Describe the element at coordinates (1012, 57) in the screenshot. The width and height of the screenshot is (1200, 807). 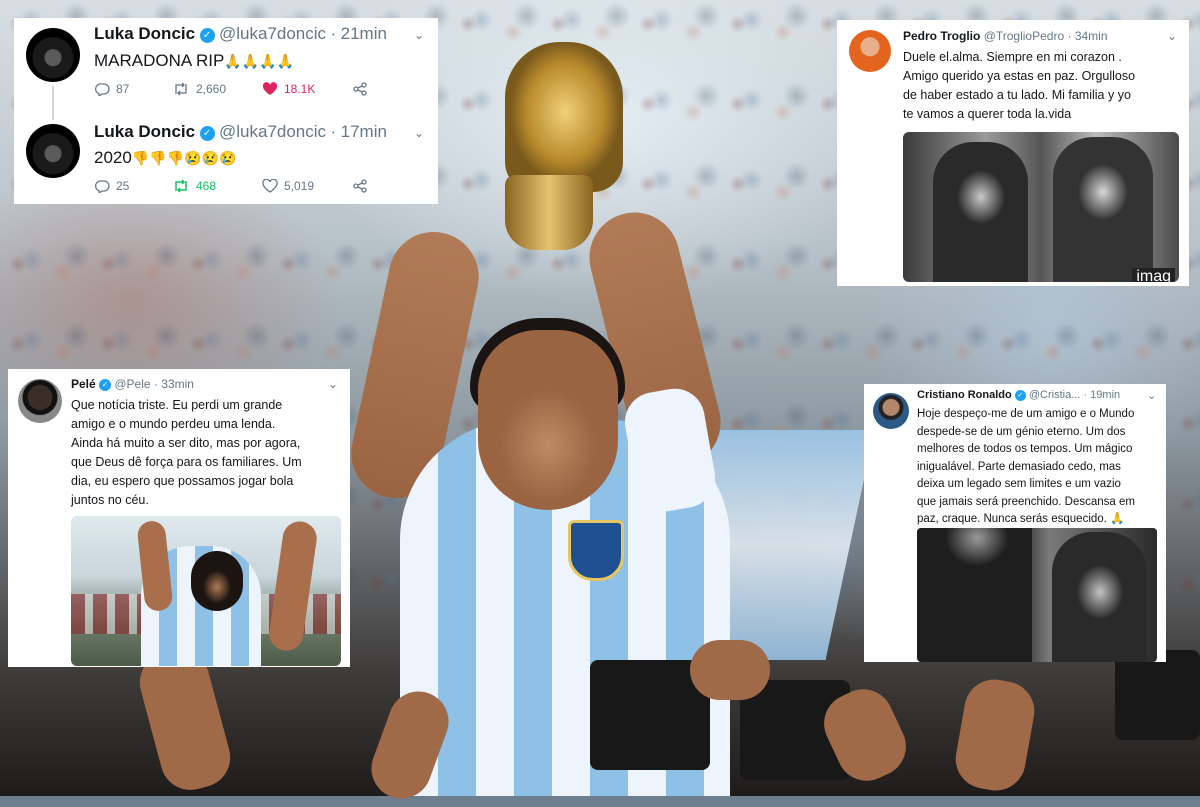
I see `tweet-line: Duele el.alma. Siempre en mi corazon .` at that location.